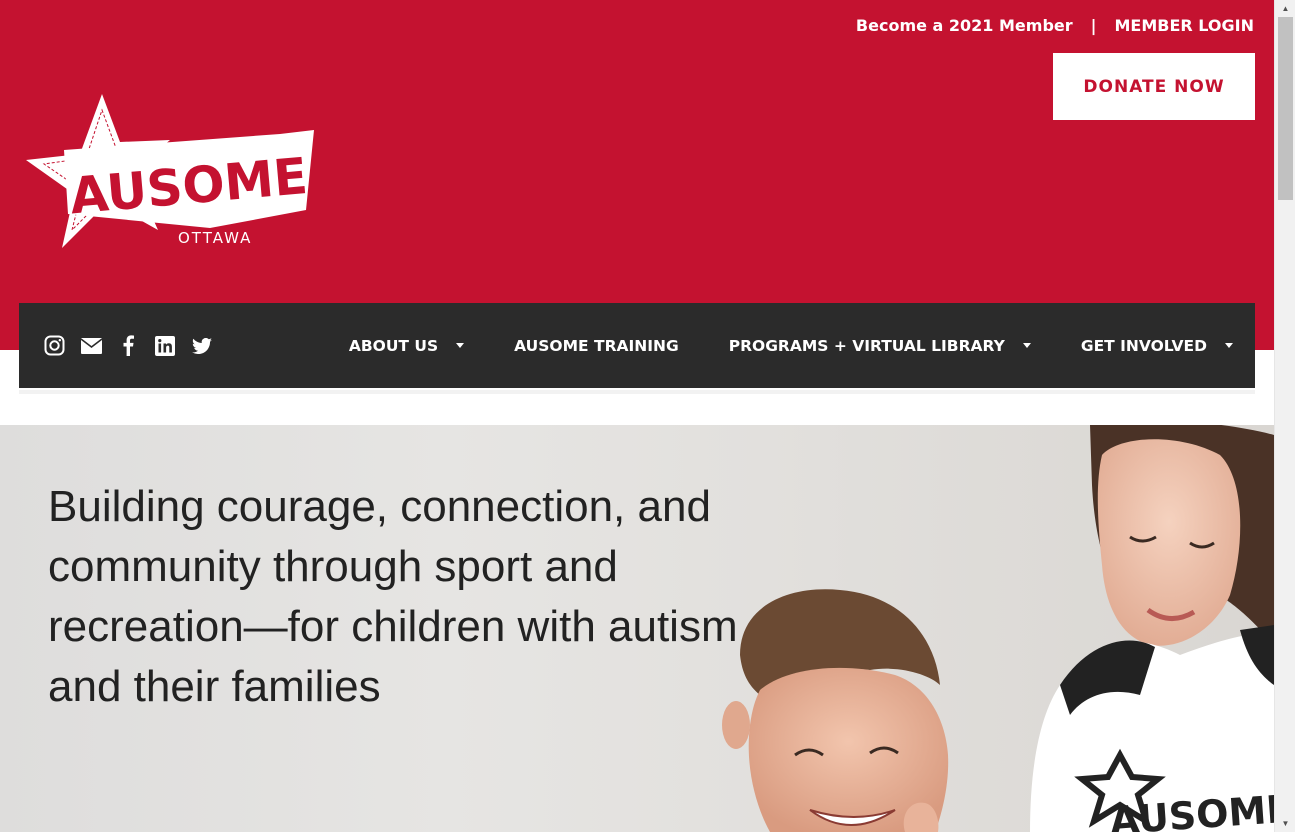 The width and height of the screenshot is (1295, 832). Describe the element at coordinates (1285, 823) in the screenshot. I see `scroll-down-arrow-icon: ▼` at that location.